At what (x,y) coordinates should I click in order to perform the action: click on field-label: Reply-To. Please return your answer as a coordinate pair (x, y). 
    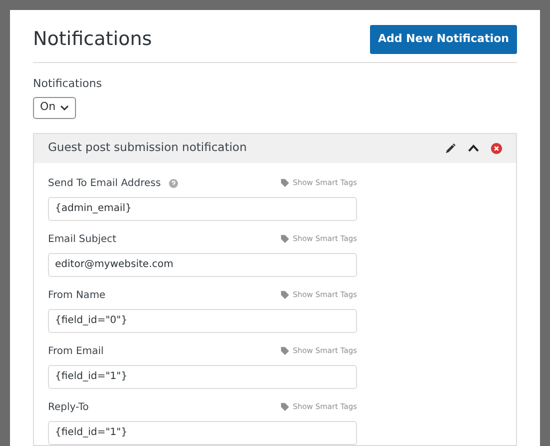
    Looking at the image, I should click on (68, 407).